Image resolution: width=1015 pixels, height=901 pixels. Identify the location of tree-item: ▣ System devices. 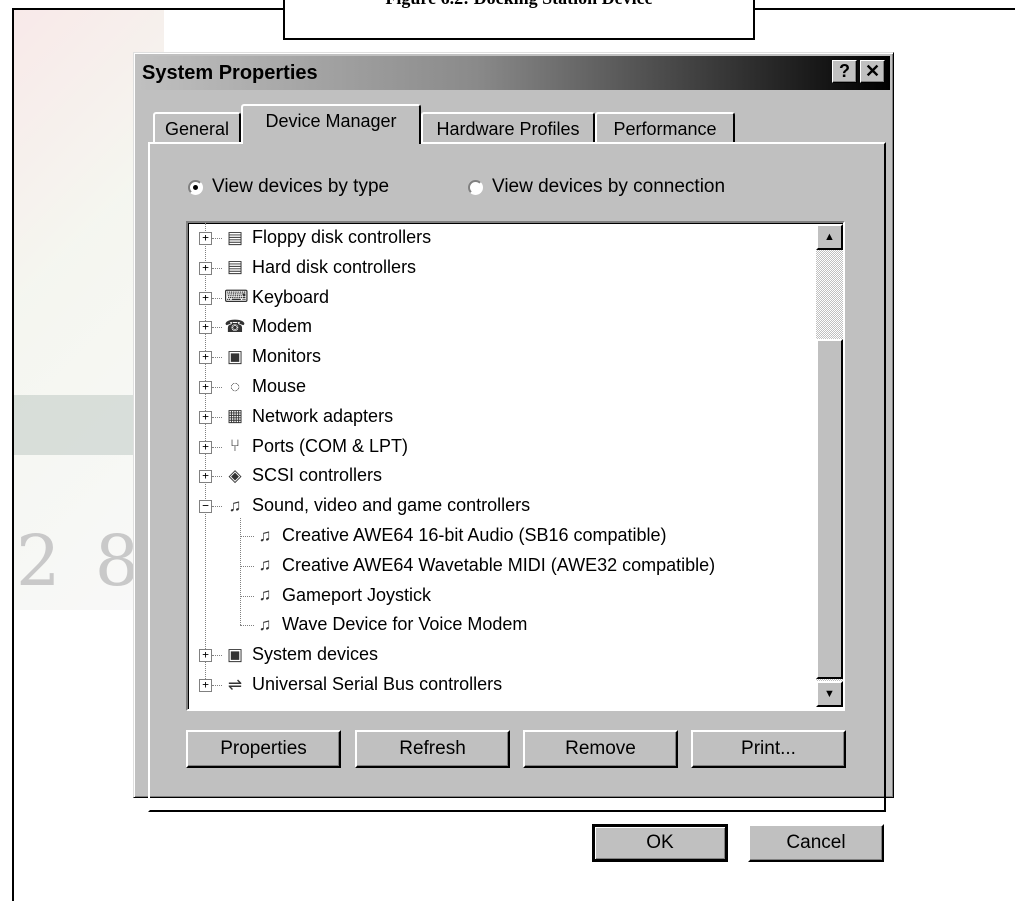
(301, 654).